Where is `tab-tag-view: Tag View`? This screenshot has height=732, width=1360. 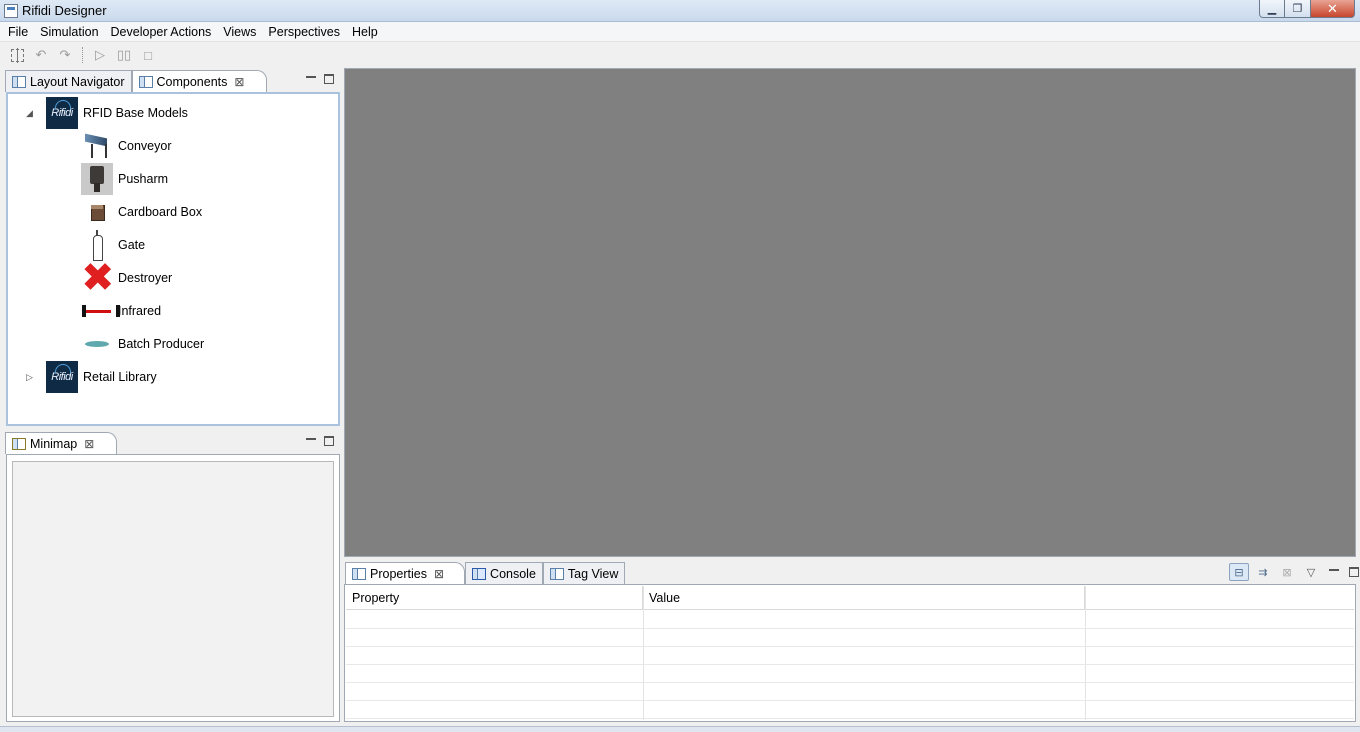
tab-tag-view: Tag View is located at coordinates (584, 573).